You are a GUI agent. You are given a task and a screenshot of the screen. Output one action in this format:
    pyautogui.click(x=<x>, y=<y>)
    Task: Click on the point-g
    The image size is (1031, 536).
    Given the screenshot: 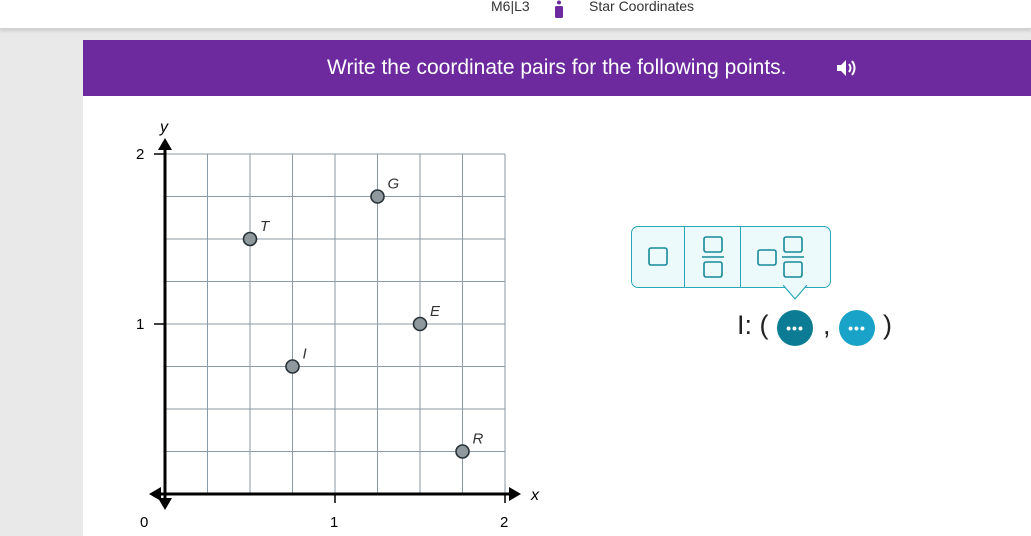 What is the action you would take?
    pyautogui.click(x=377, y=196)
    